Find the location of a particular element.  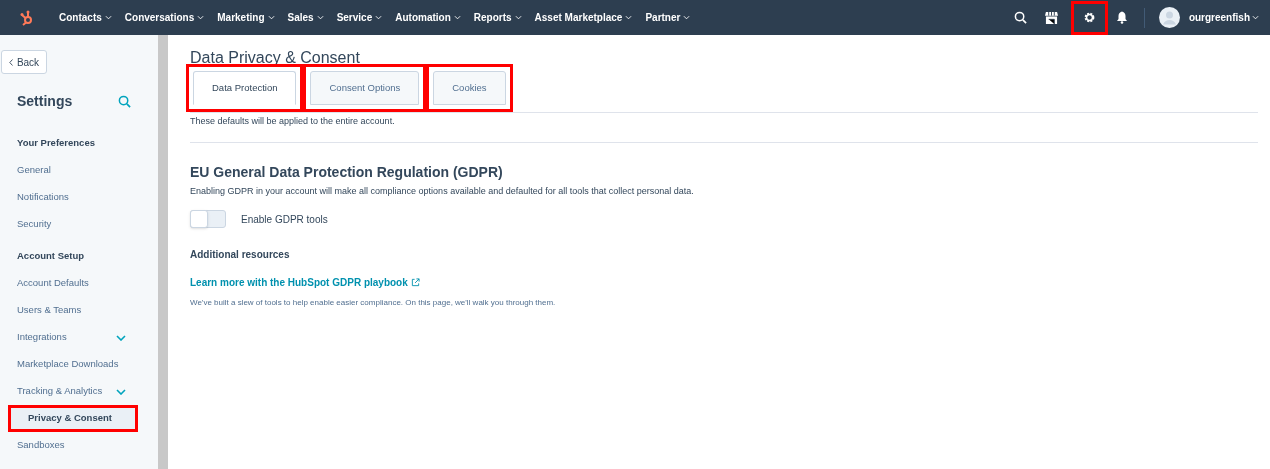

sidebar-item: Tracking & Analytics is located at coordinates (79, 391).